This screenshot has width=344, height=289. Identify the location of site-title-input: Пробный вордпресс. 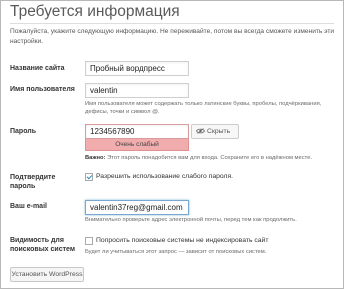
(137, 68).